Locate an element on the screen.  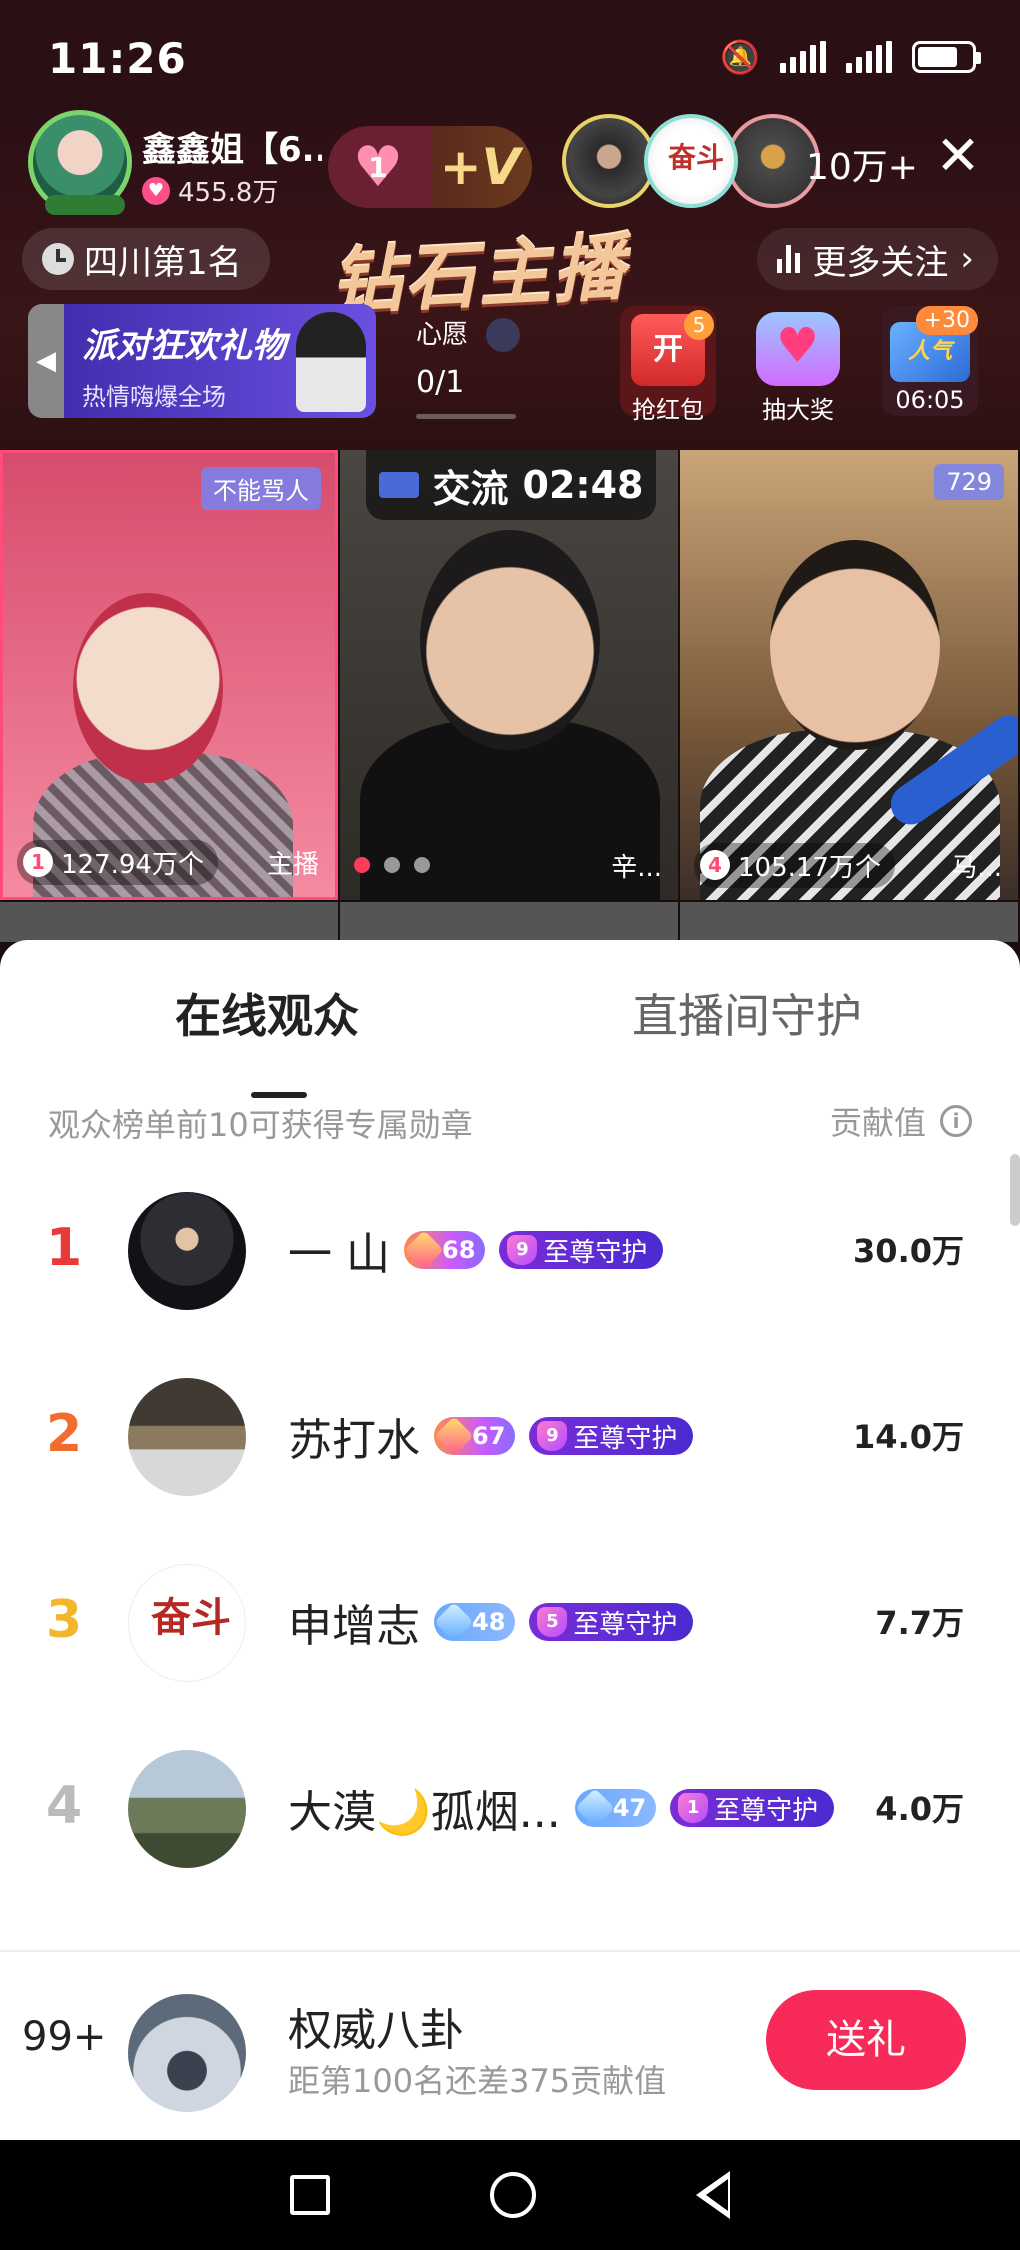
more-follow-button: 更多关注 › is located at coordinates (877, 259).